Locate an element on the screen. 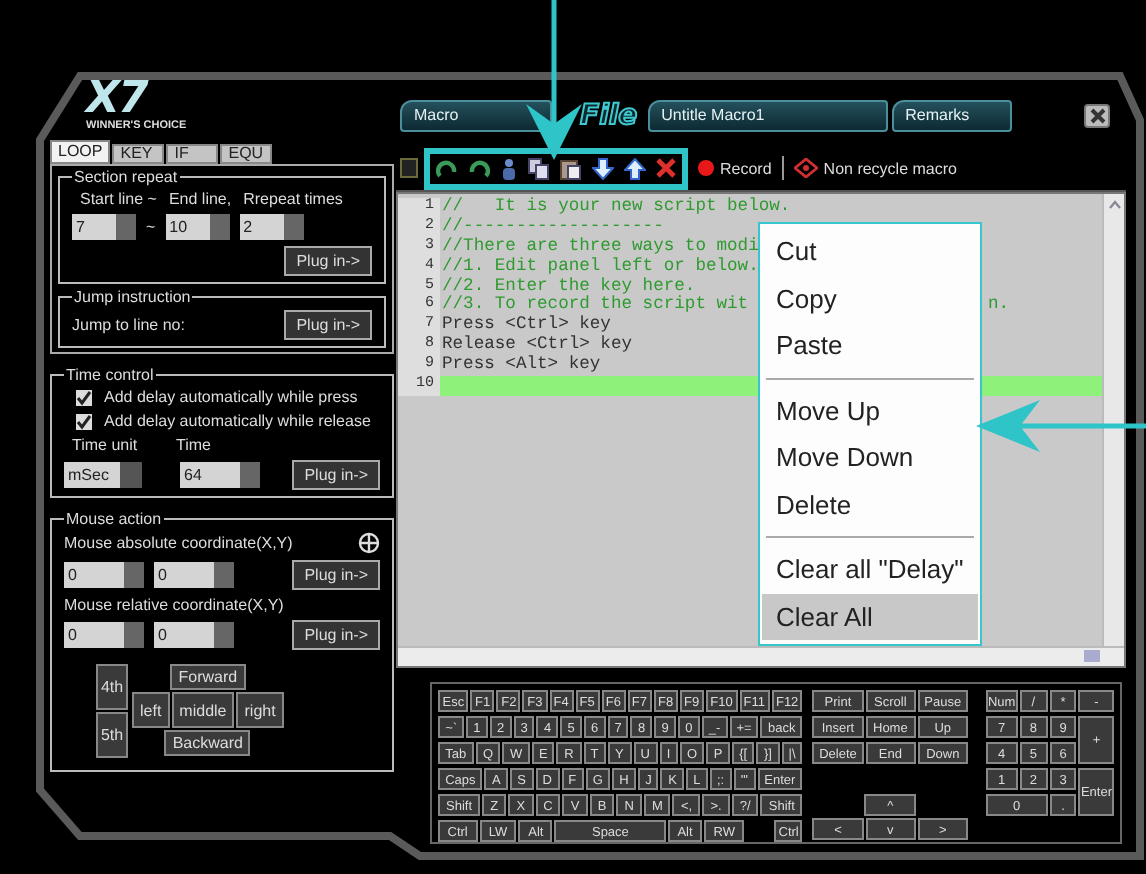 This screenshot has height=874, width=1146. panel-tab: KEY is located at coordinates (138, 154).